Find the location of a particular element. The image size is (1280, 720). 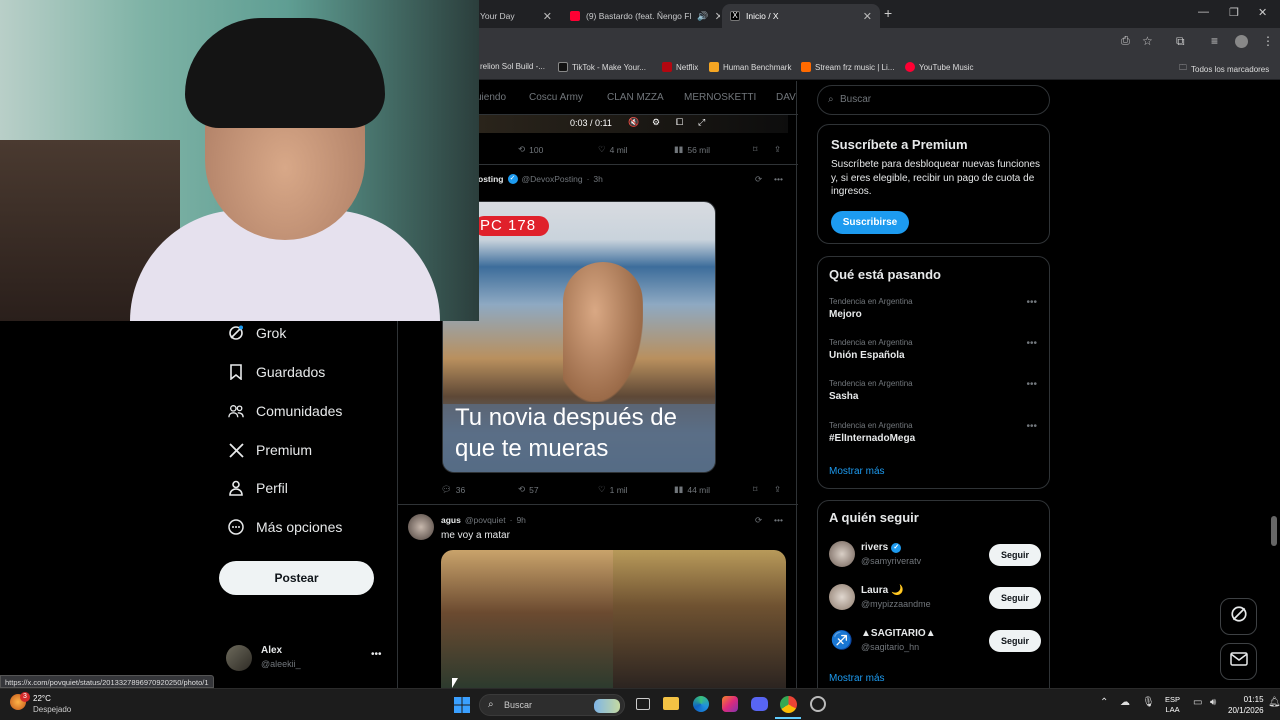

tab-youtube: (9) Bastardo (feat. Ñengo Fl 🔊 ✕ is located at coordinates (641, 16).